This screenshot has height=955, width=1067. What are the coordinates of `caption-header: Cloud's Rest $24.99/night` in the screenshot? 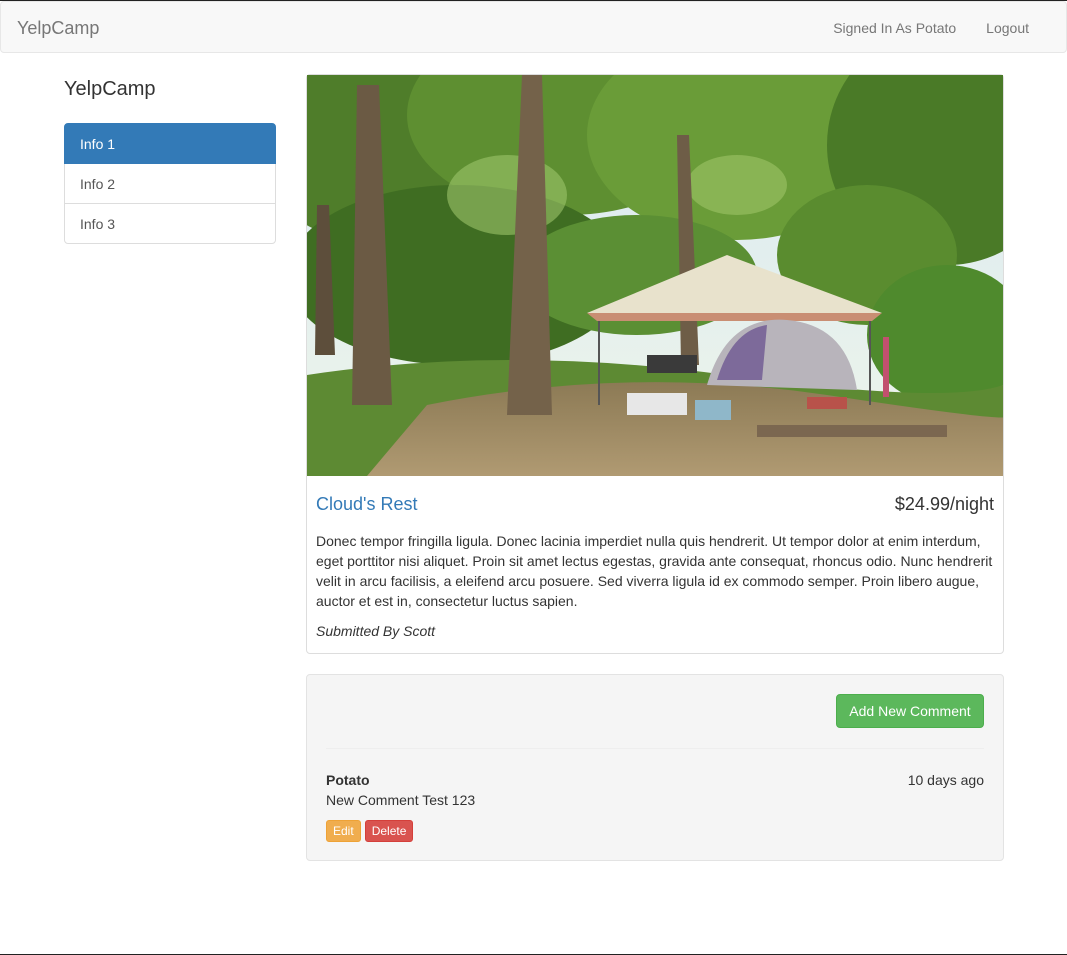 It's located at (655, 506).